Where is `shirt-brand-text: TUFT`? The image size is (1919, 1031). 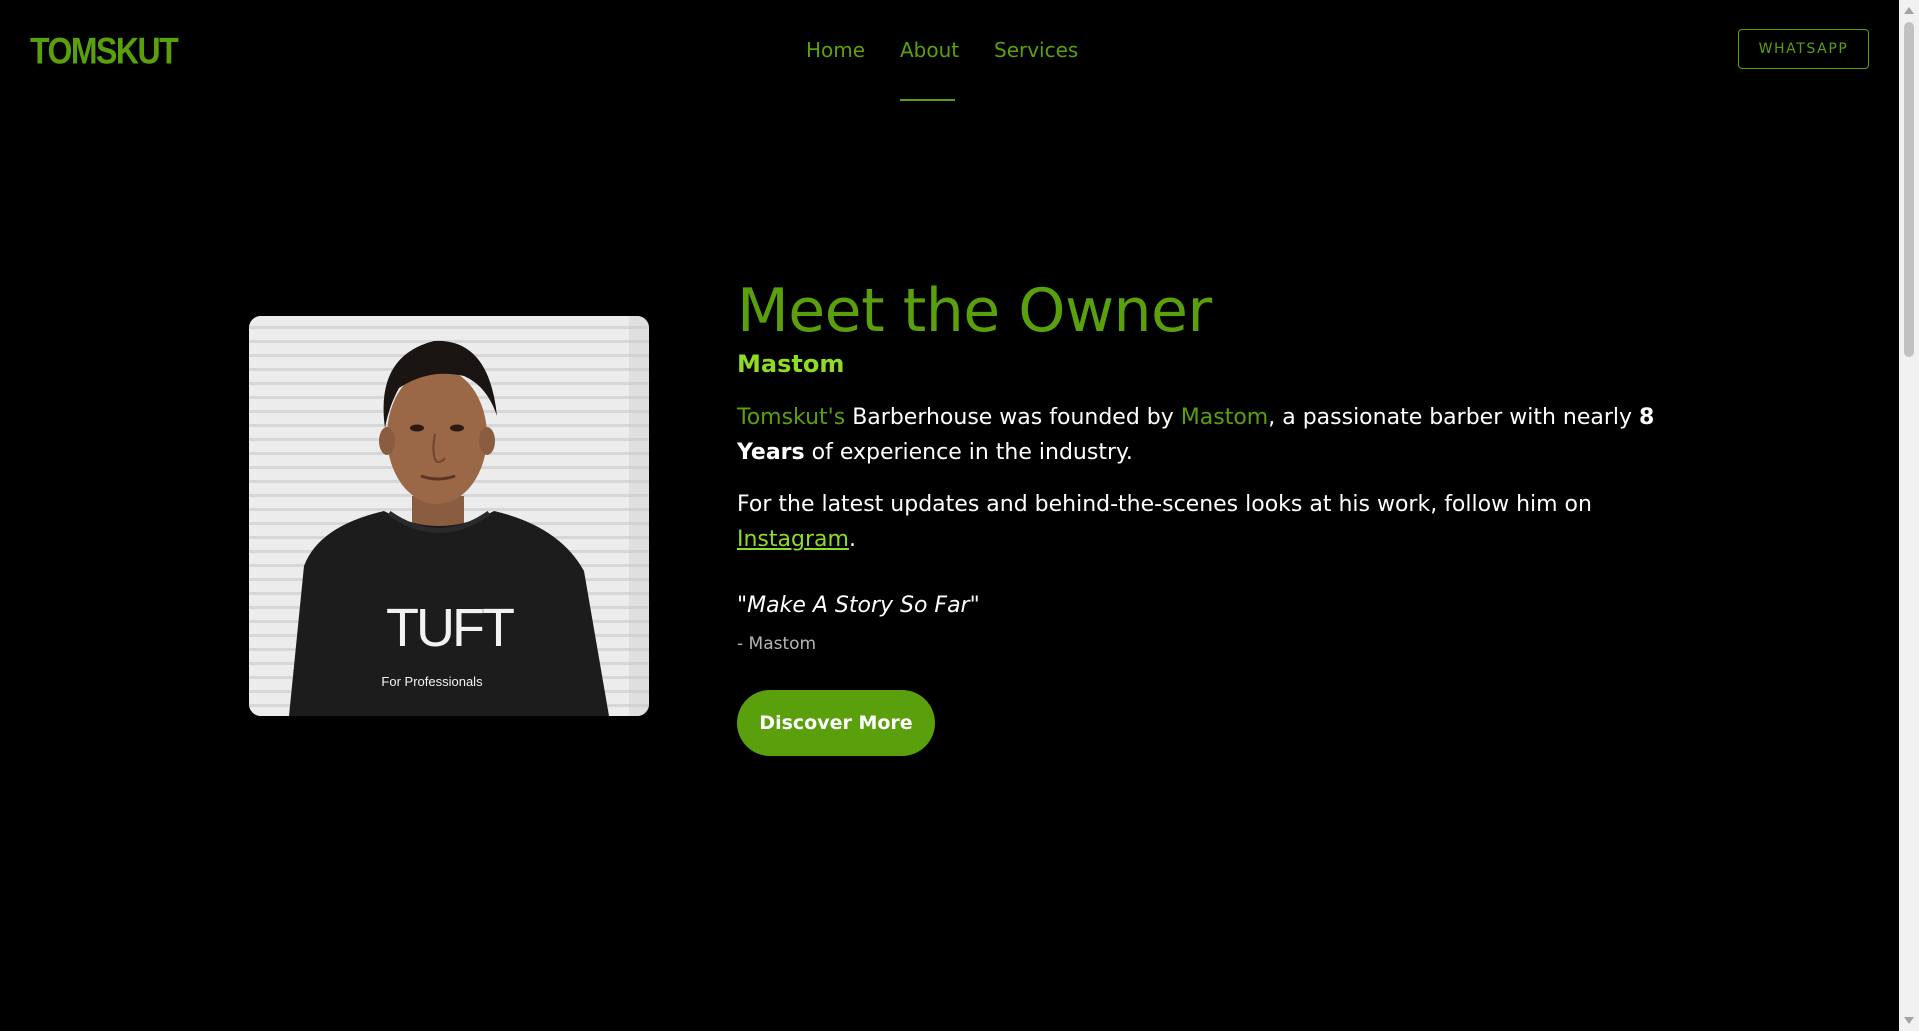 shirt-brand-text: TUFT is located at coordinates (450, 628).